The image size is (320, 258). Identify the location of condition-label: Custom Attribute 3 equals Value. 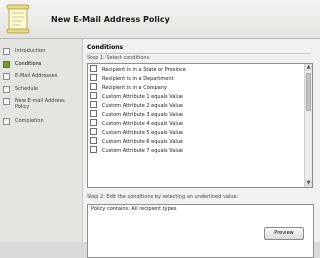
(142, 115).